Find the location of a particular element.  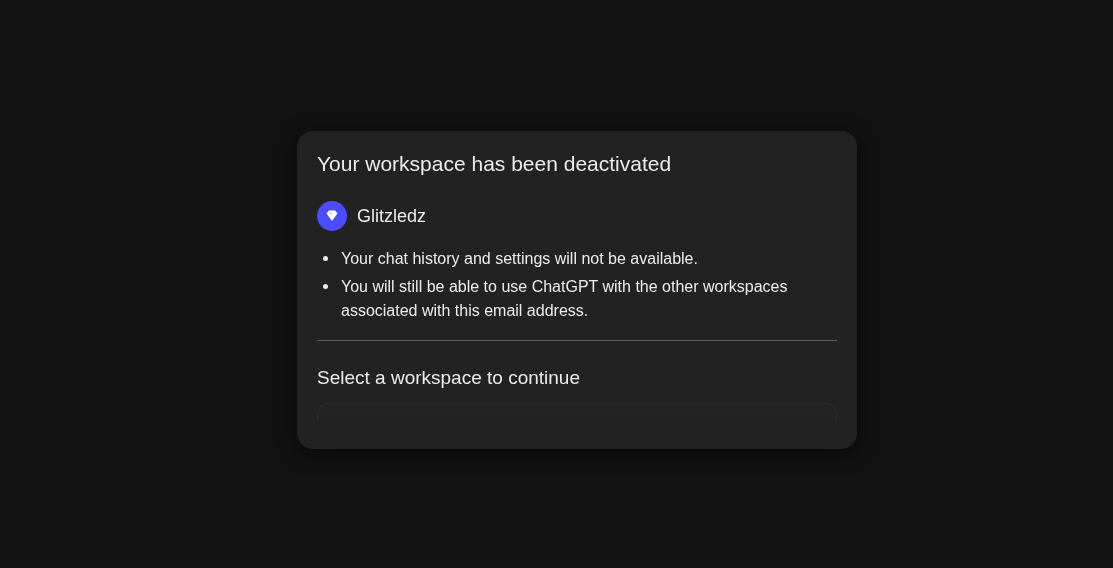

note-text: Your chat history and settings will not be available. is located at coordinates (519, 259).